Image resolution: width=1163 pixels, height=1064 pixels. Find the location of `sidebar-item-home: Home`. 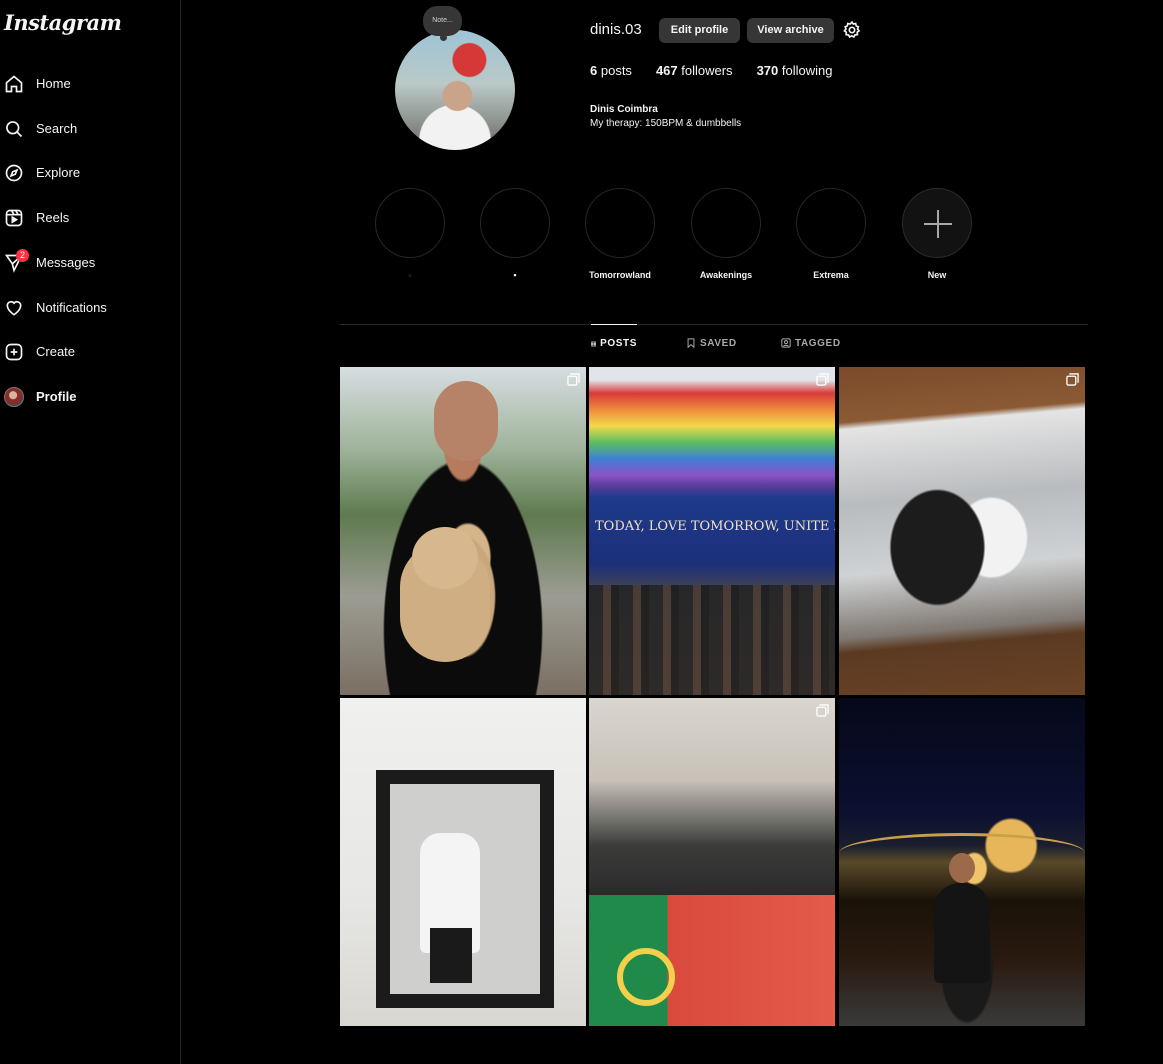

sidebar-item-home: Home is located at coordinates (89, 84).